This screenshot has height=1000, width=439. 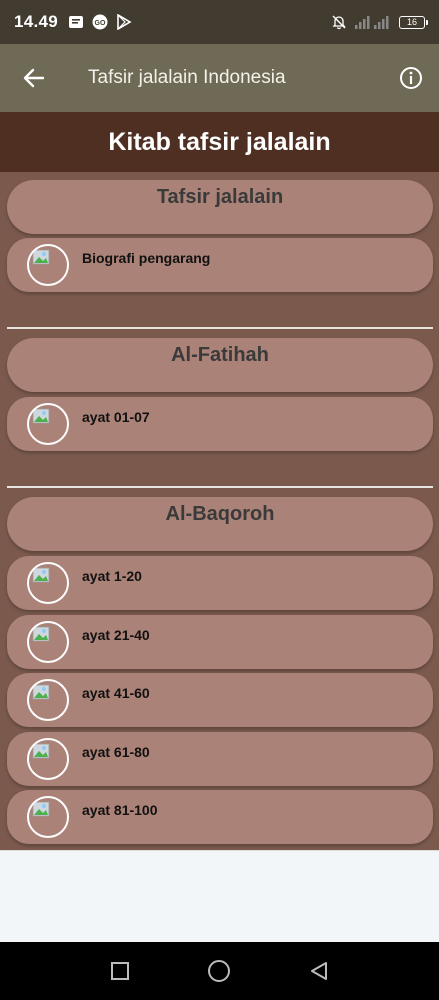 I want to click on list-item-ayat-01-07: ayat 01-07, so click(x=220, y=424).